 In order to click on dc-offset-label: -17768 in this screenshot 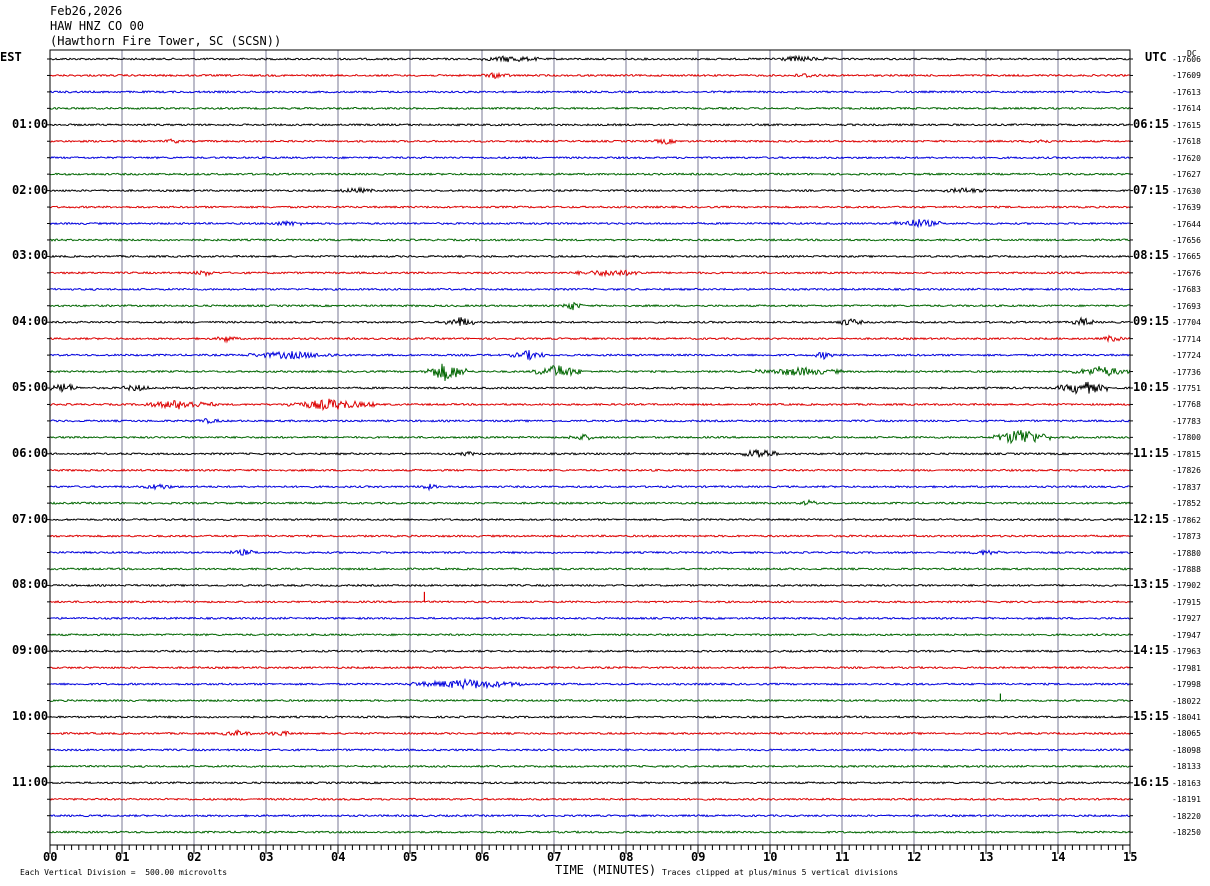, I will do `click(1186, 405)`.